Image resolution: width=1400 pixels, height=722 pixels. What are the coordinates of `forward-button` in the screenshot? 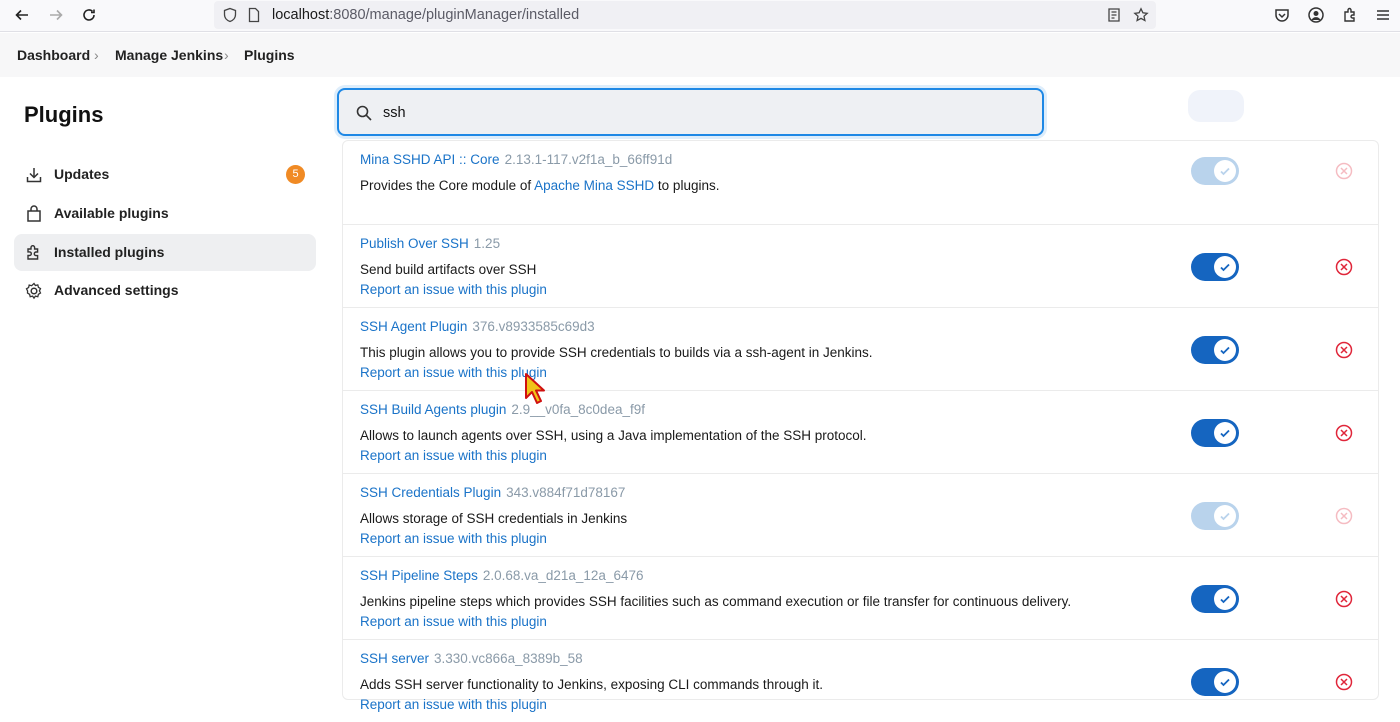 It's located at (56, 15).